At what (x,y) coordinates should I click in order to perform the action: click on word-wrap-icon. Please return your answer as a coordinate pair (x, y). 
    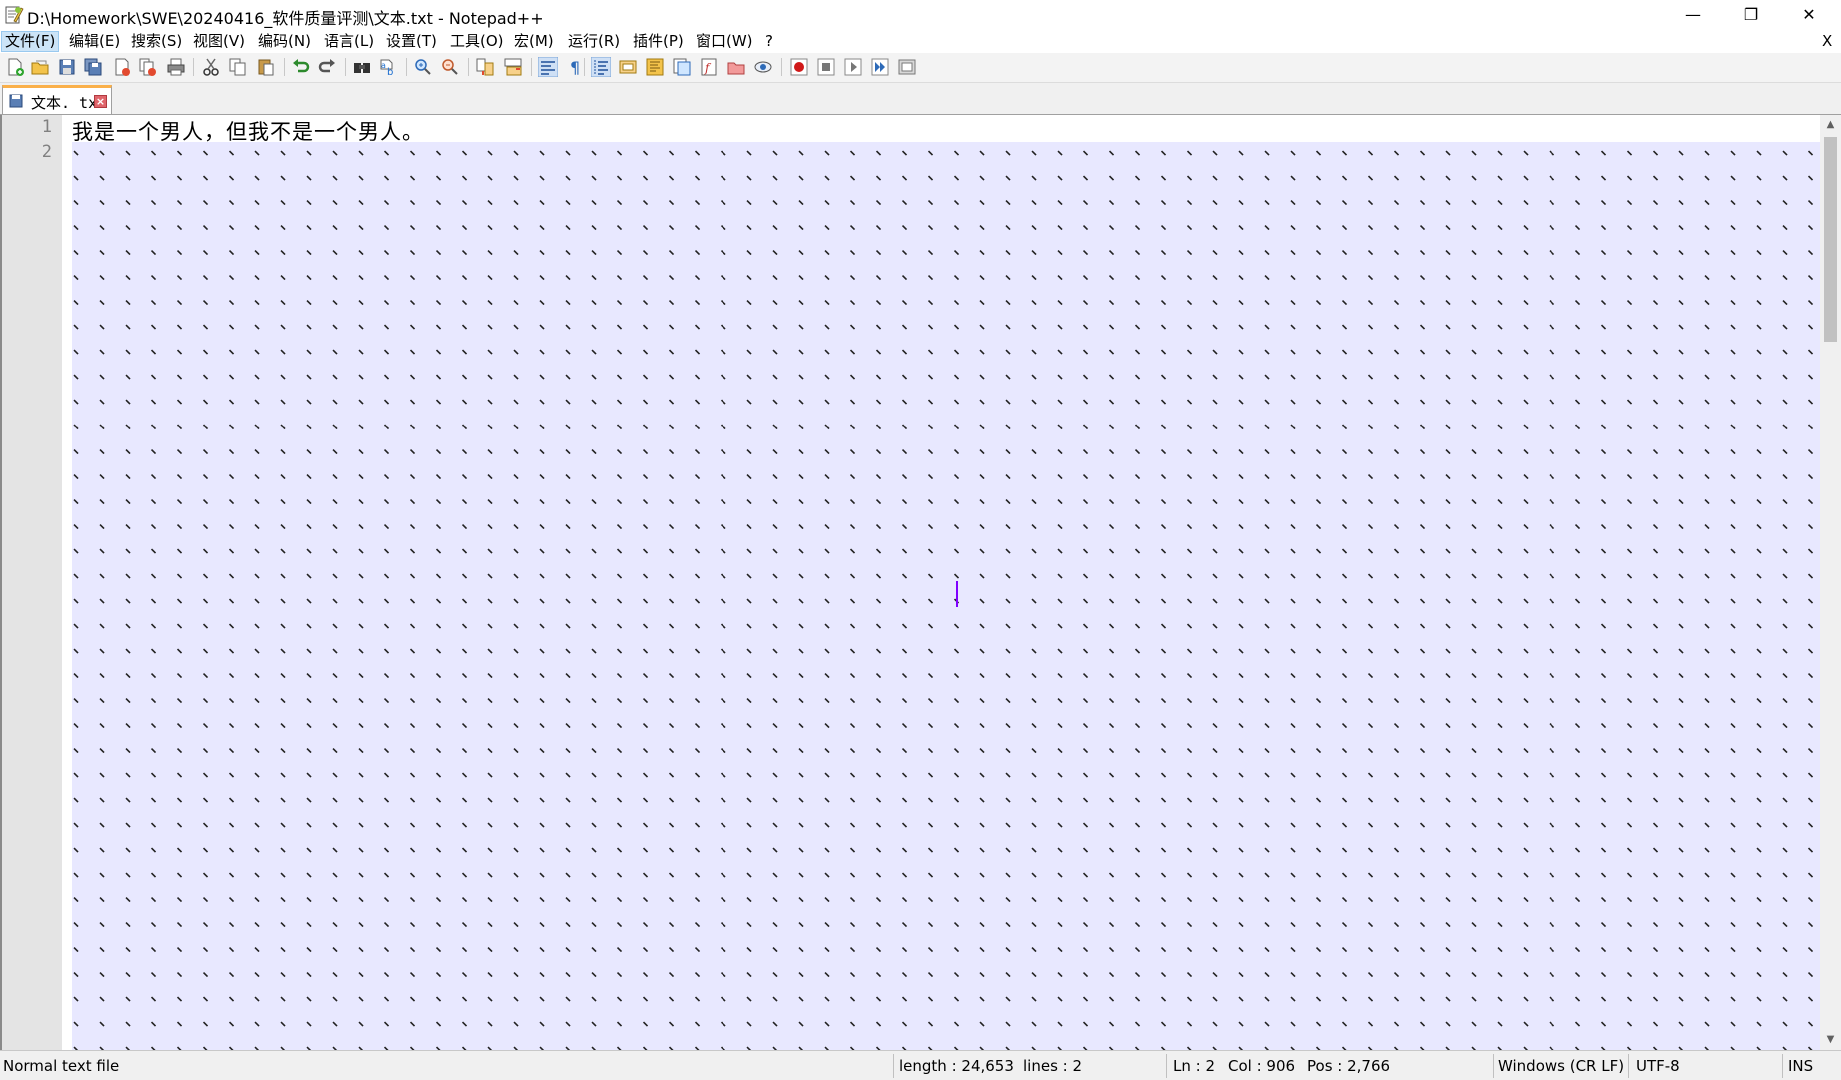
    Looking at the image, I should click on (548, 67).